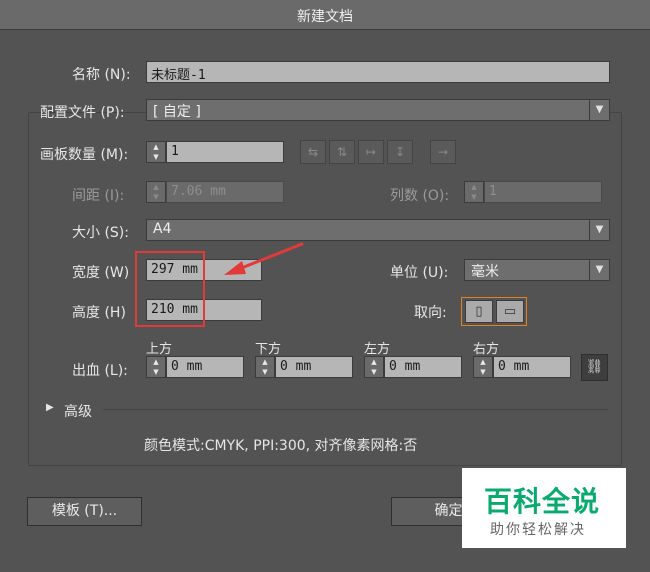 Image resolution: width=650 pixels, height=572 pixels. Describe the element at coordinates (542, 501) in the screenshot. I see `watermark-title: 百科全说` at that location.